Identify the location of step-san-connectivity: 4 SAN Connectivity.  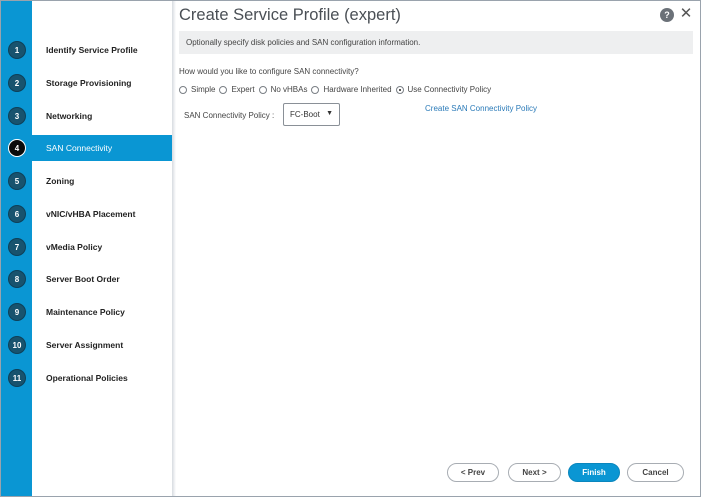
(86, 148).